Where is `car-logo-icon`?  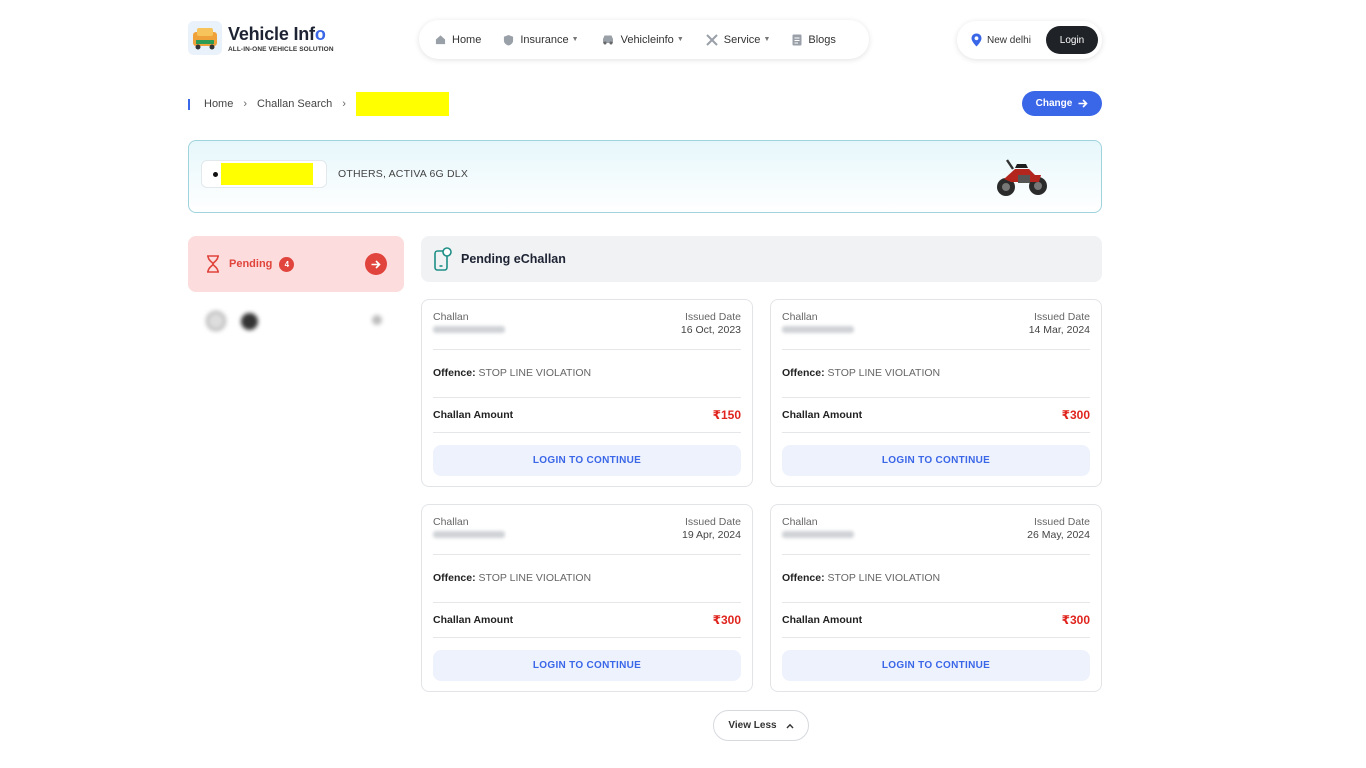 car-logo-icon is located at coordinates (205, 38).